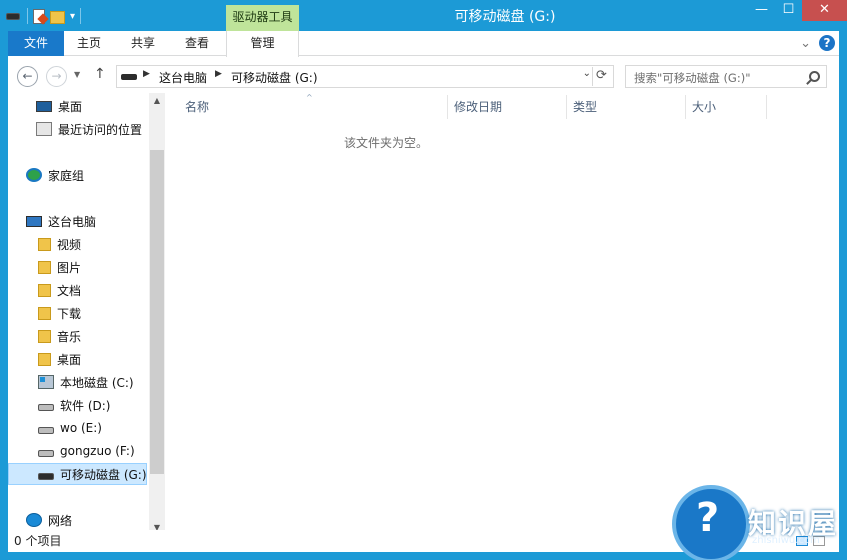  What do you see at coordinates (788, 10) in the screenshot?
I see `maximize-button: ☐` at bounding box center [788, 10].